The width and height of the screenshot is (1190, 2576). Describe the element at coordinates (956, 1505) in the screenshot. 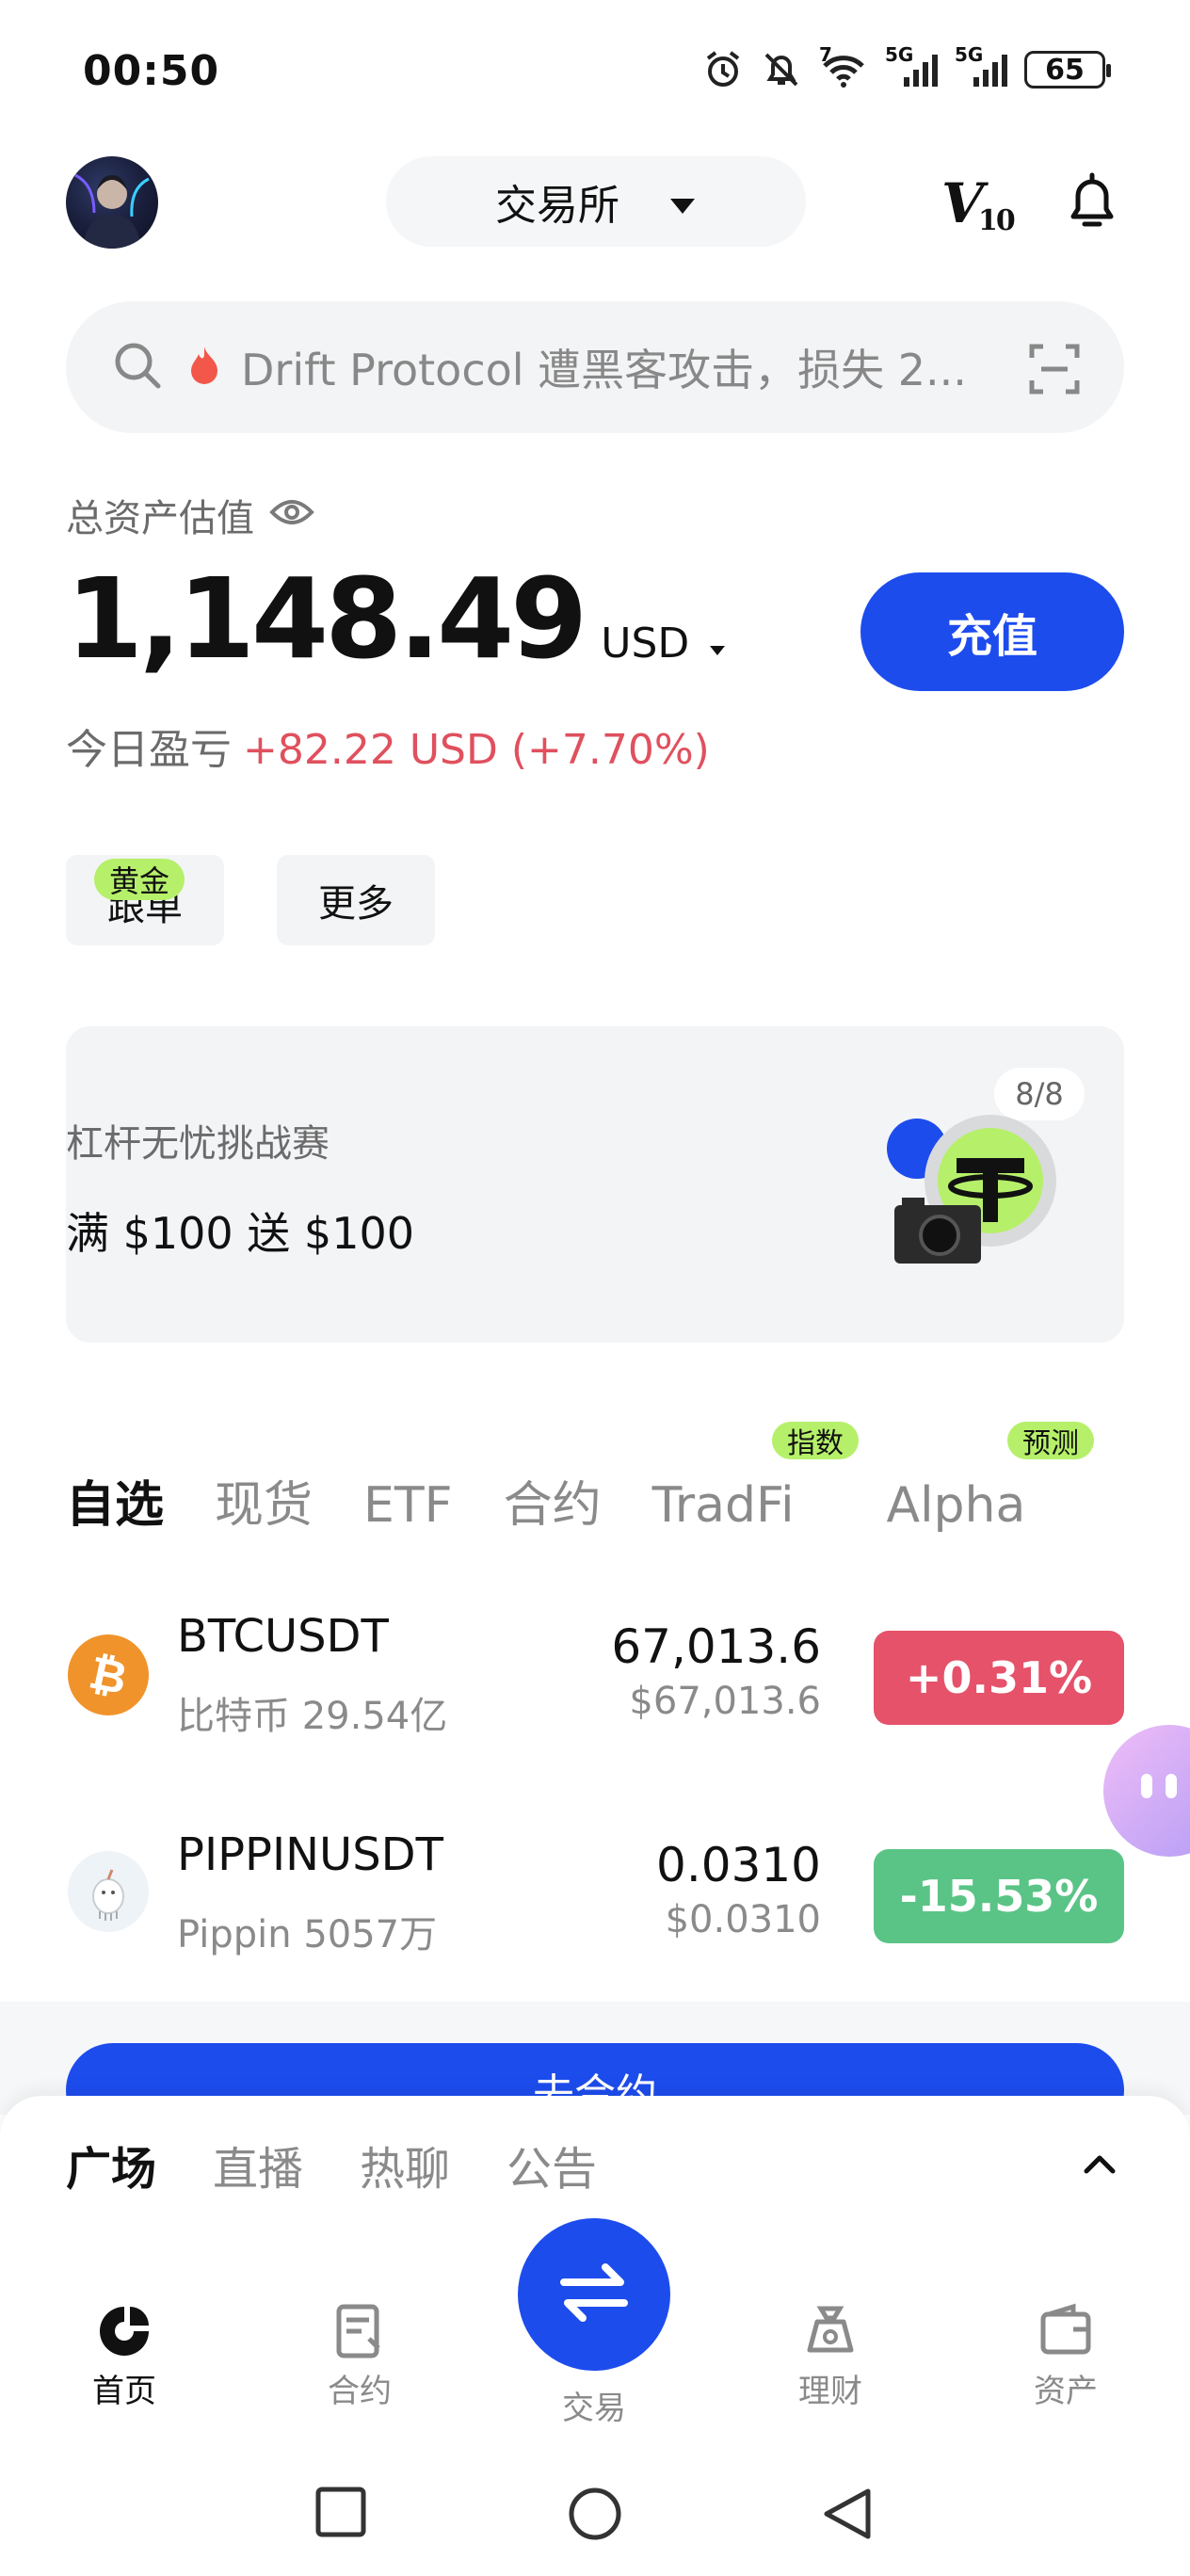

I see `tab-alpha: Alpha` at that location.